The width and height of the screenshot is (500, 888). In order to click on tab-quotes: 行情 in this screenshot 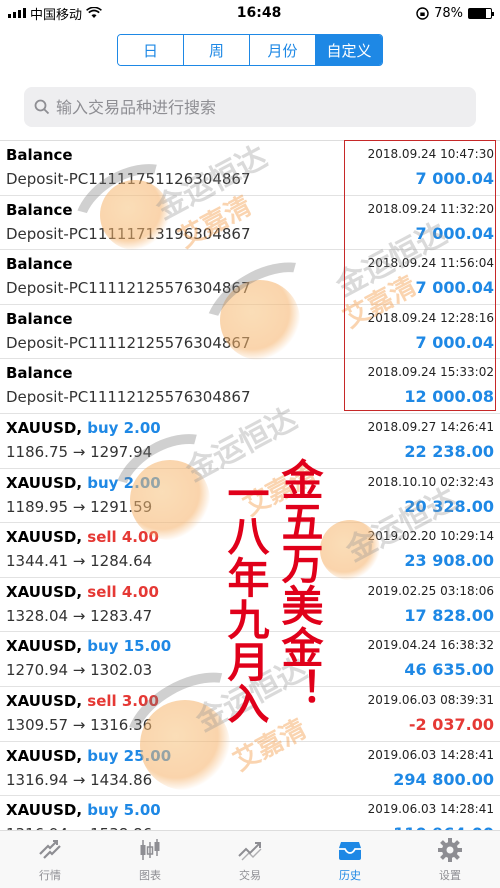, I will do `click(50, 859)`.